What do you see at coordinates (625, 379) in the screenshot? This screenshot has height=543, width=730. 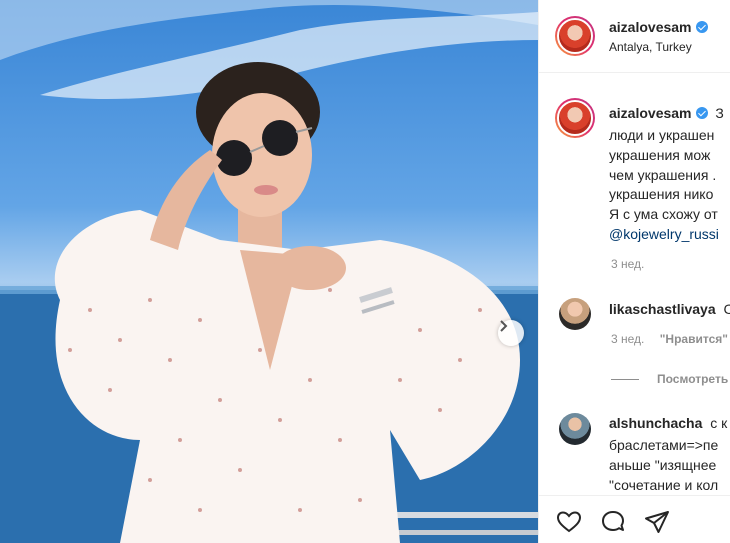 I see `view-replies-divider` at bounding box center [625, 379].